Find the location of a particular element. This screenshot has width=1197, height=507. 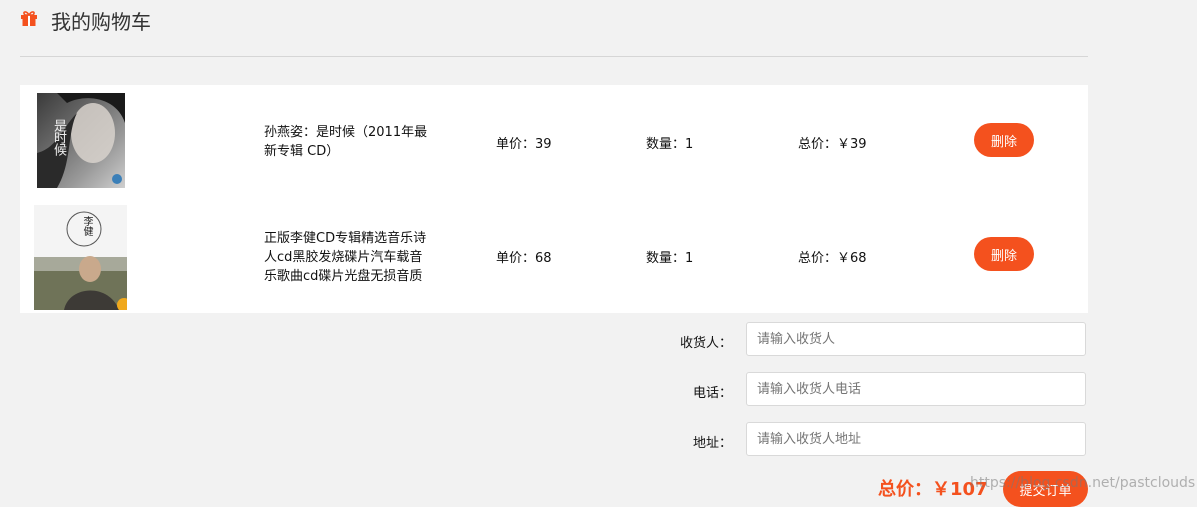

address-row: 地址： is located at coordinates (598, 440).